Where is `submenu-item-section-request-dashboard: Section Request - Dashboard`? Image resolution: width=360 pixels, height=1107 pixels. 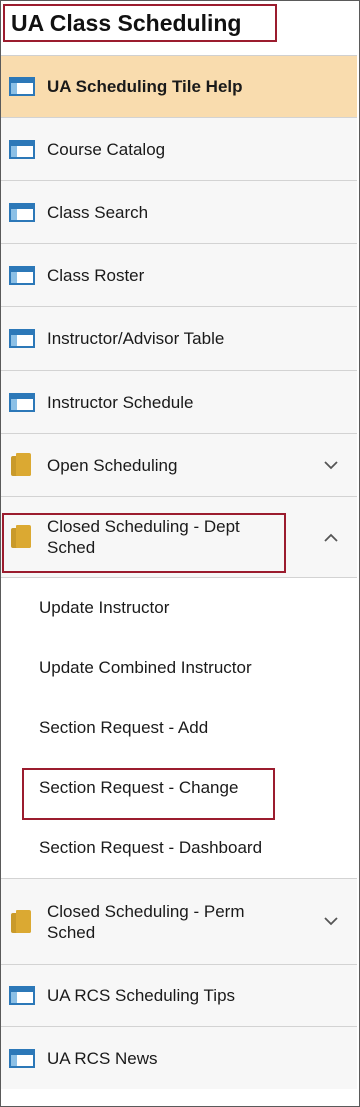 submenu-item-section-request-dashboard: Section Request - Dashboard is located at coordinates (179, 848).